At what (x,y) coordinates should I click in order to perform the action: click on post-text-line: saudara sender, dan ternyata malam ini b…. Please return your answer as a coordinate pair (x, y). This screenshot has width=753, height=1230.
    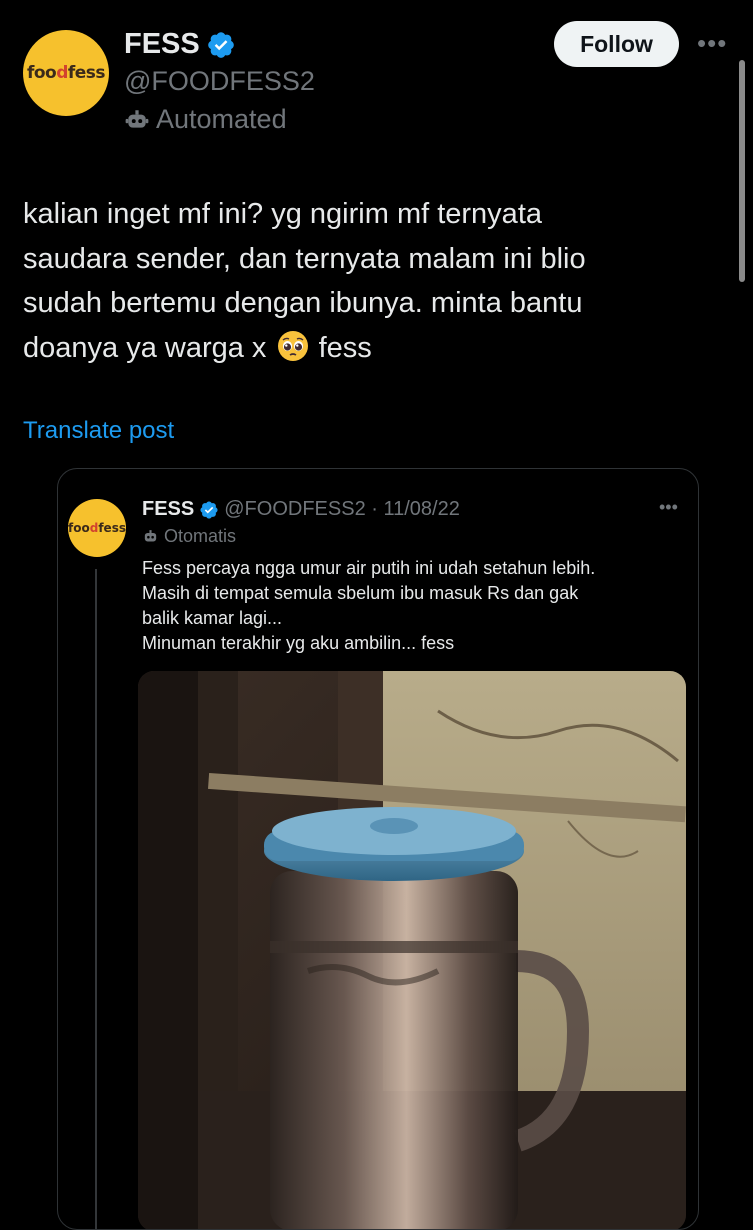
    Looking at the image, I should click on (304, 258).